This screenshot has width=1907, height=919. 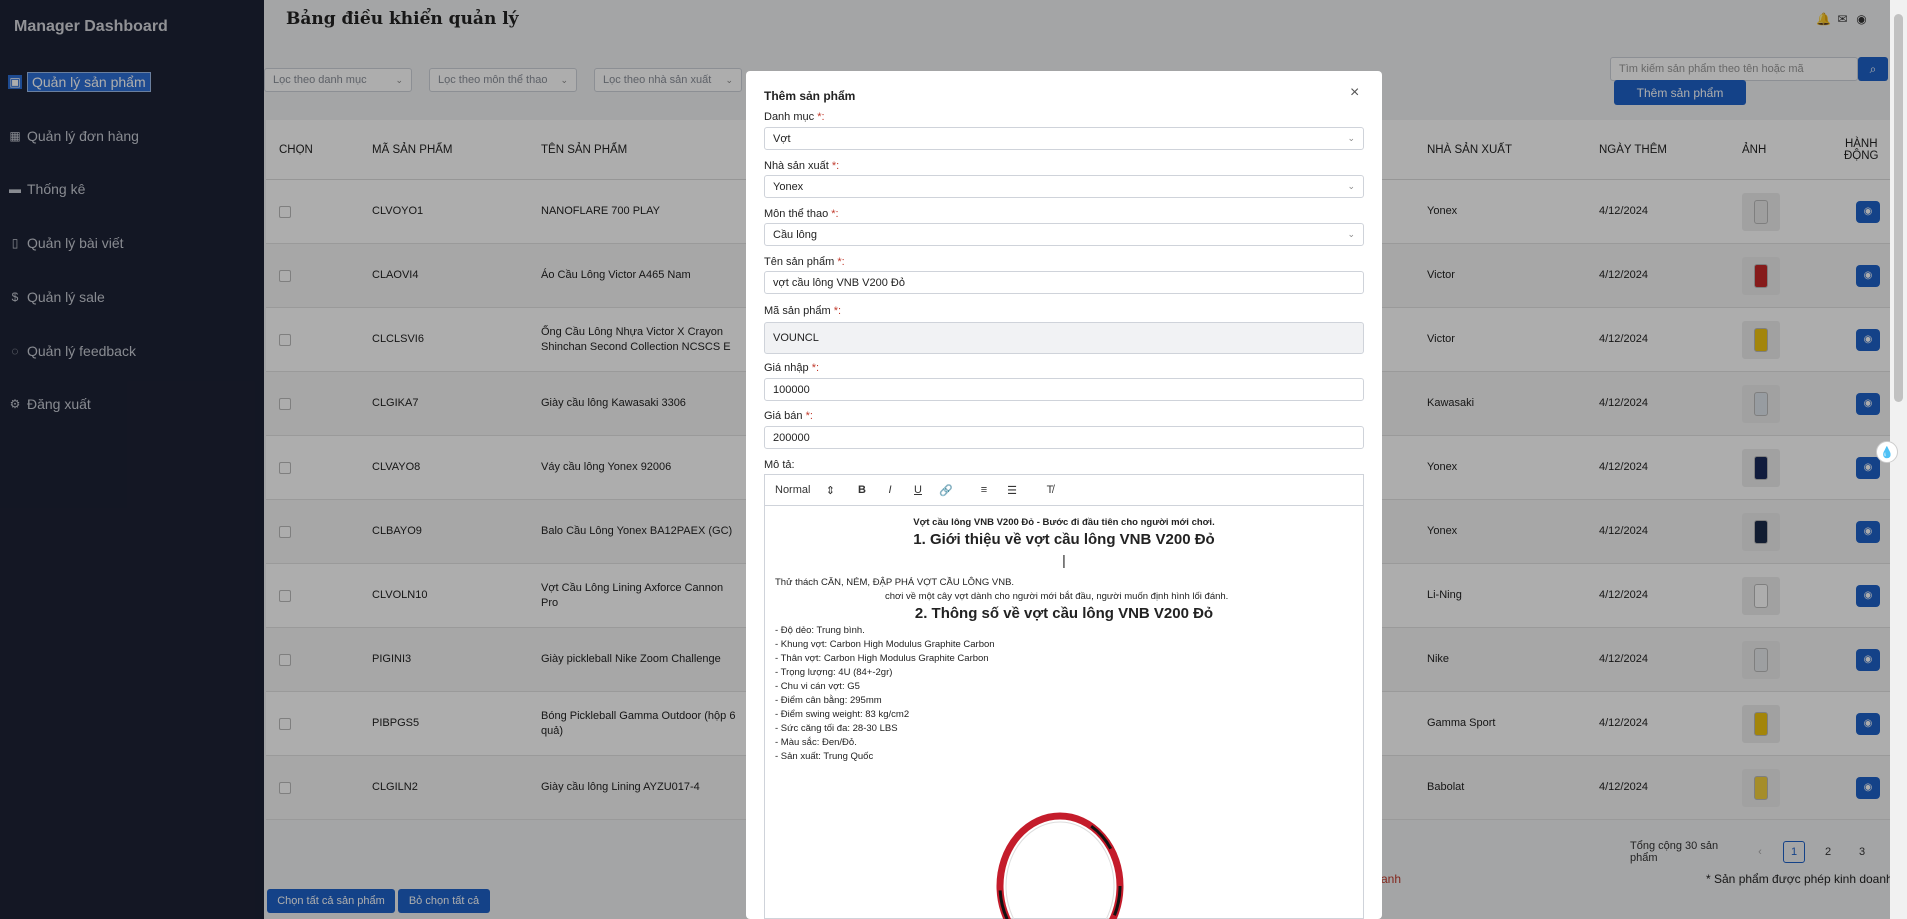 I want to click on category-select: Vợt ⌄, so click(x=1064, y=138).